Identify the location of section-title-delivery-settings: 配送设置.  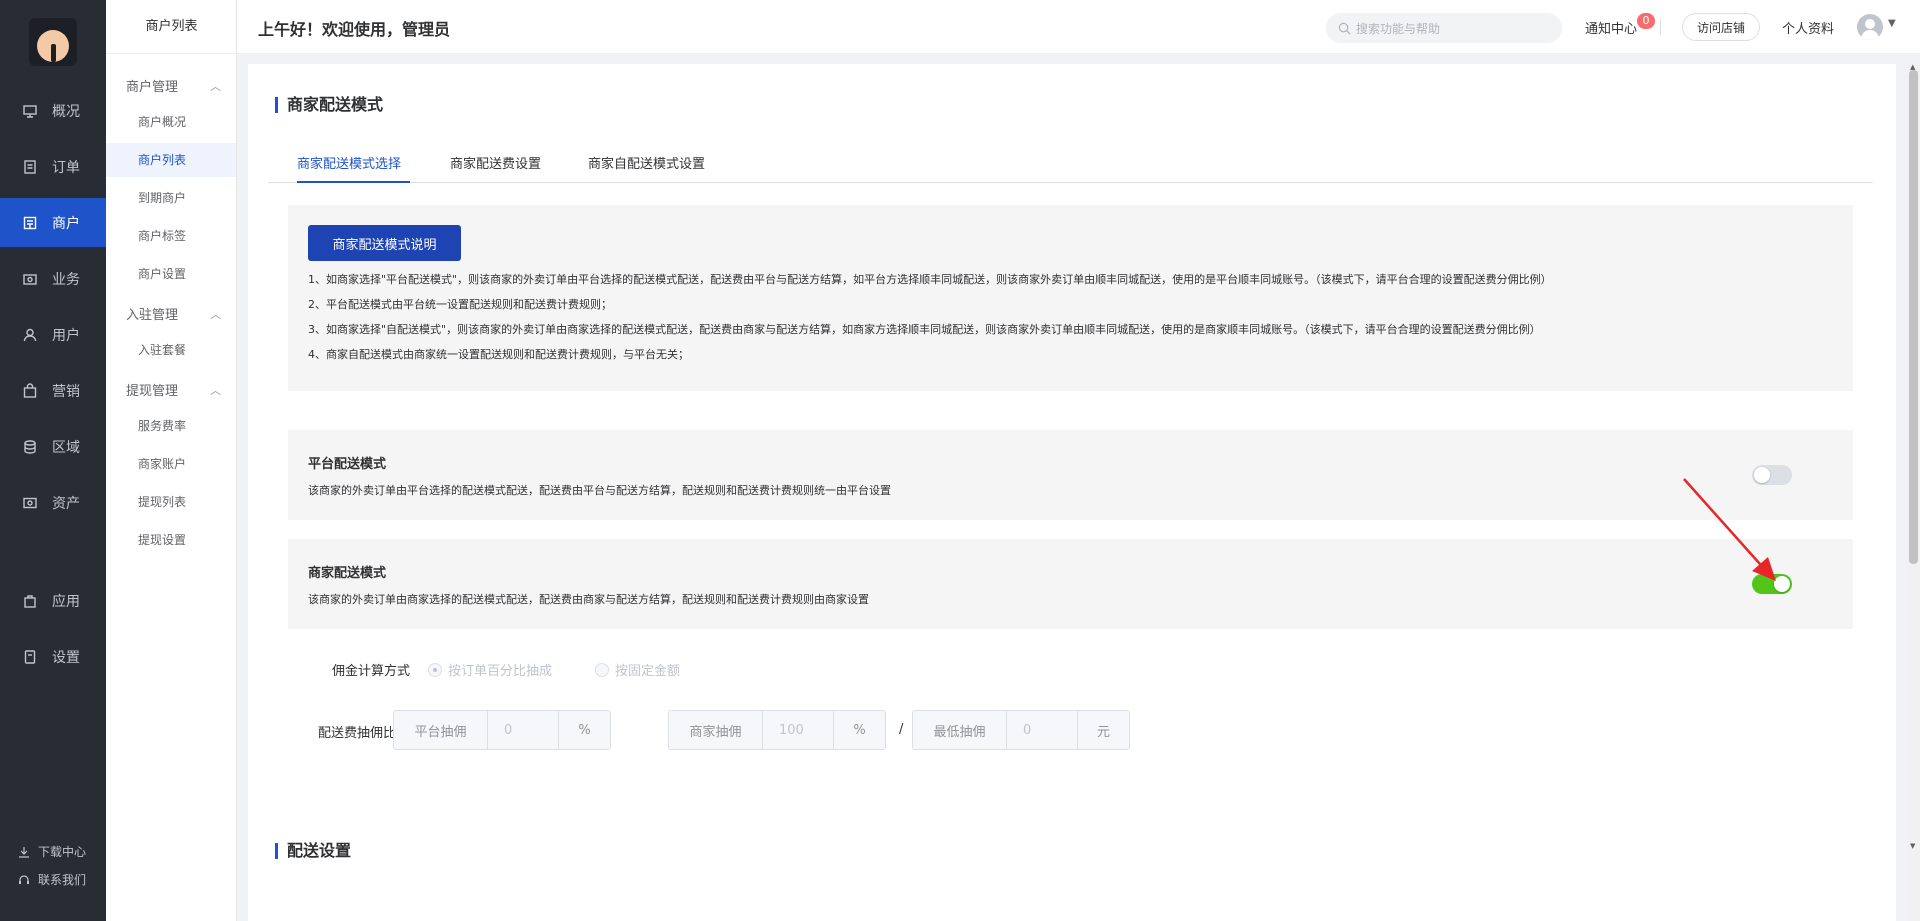
(313, 851).